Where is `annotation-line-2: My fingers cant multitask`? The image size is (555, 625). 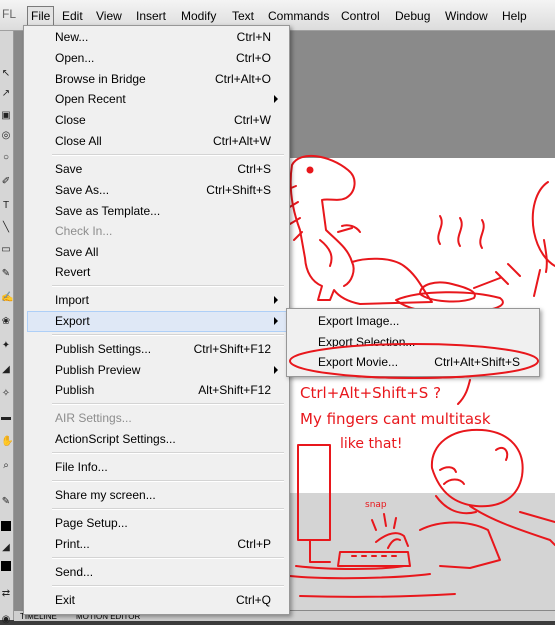 annotation-line-2: My fingers cant multitask is located at coordinates (395, 419).